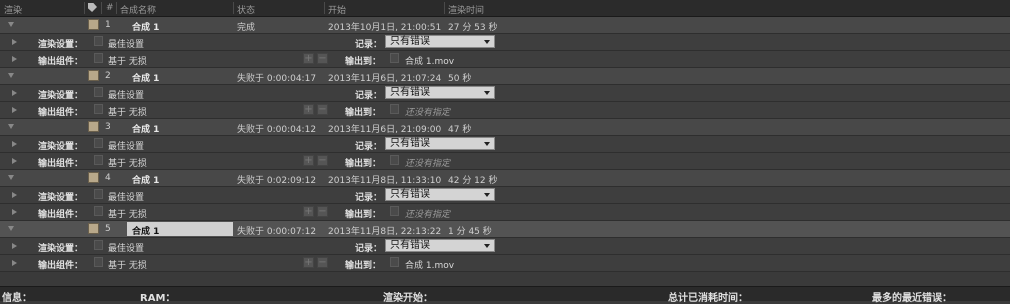  Describe the element at coordinates (505, 246) in the screenshot. I see `render-settings-row: 渲染设置： 最佳设置 记录： 只有错误` at that location.